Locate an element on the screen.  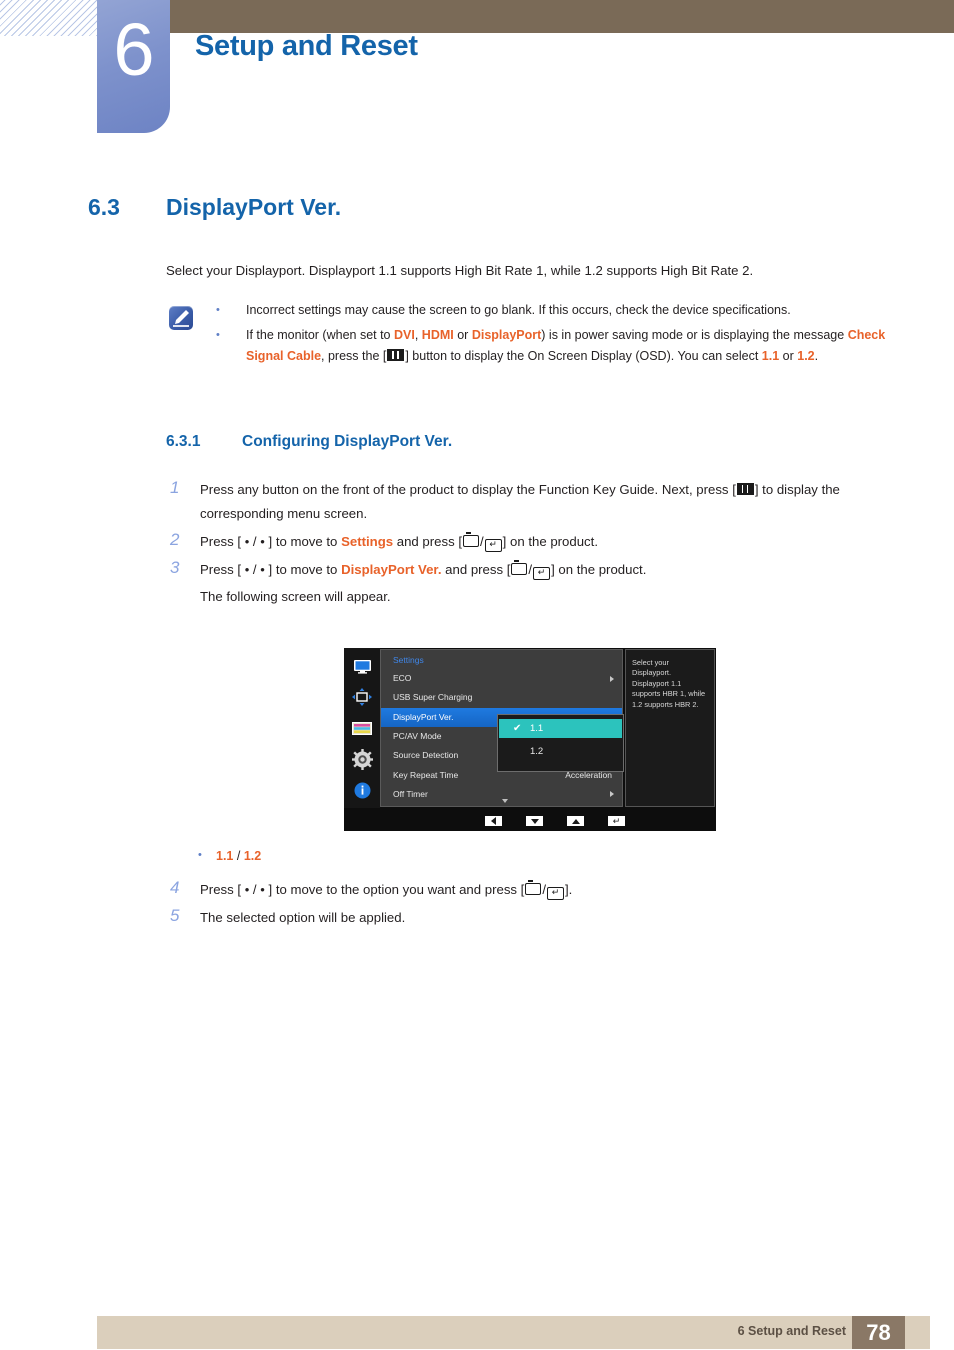
checkmark-icon: ✔ is located at coordinates (517, 728).